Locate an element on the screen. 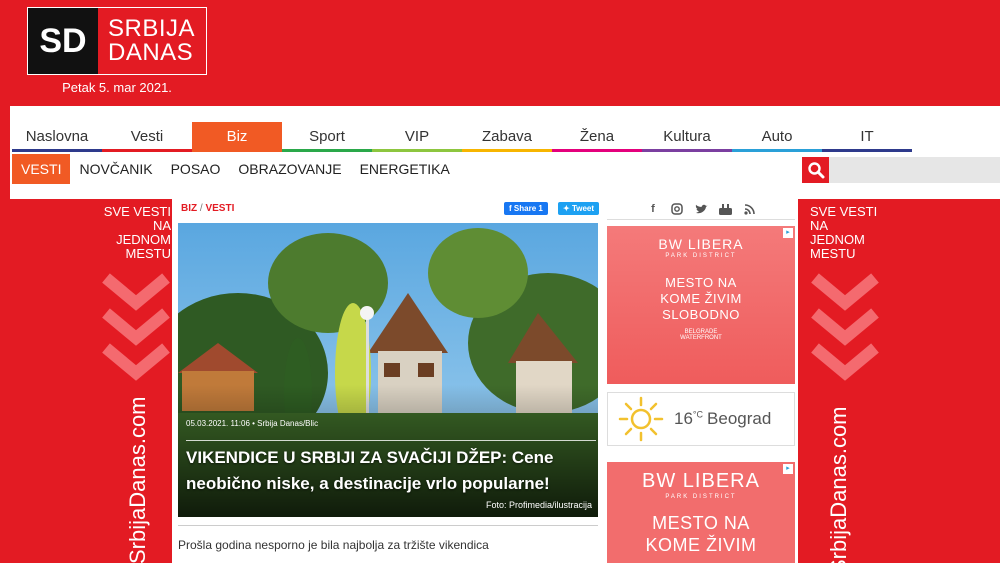 The image size is (1000, 563). weather-city: Beograd is located at coordinates (739, 418).